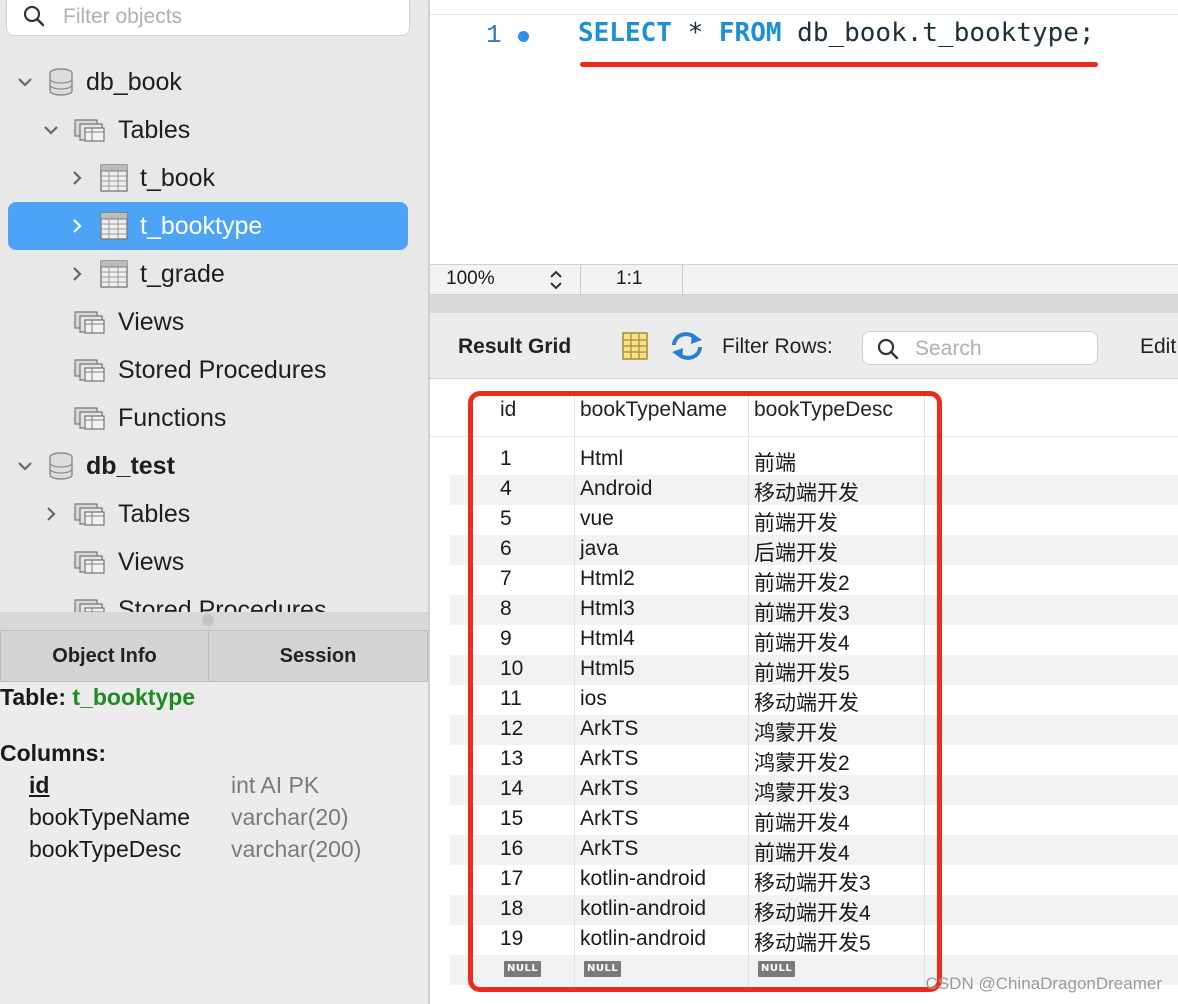  Describe the element at coordinates (814, 910) in the screenshot. I see `table-row: 18 kotlin-android 移动端开发4` at that location.